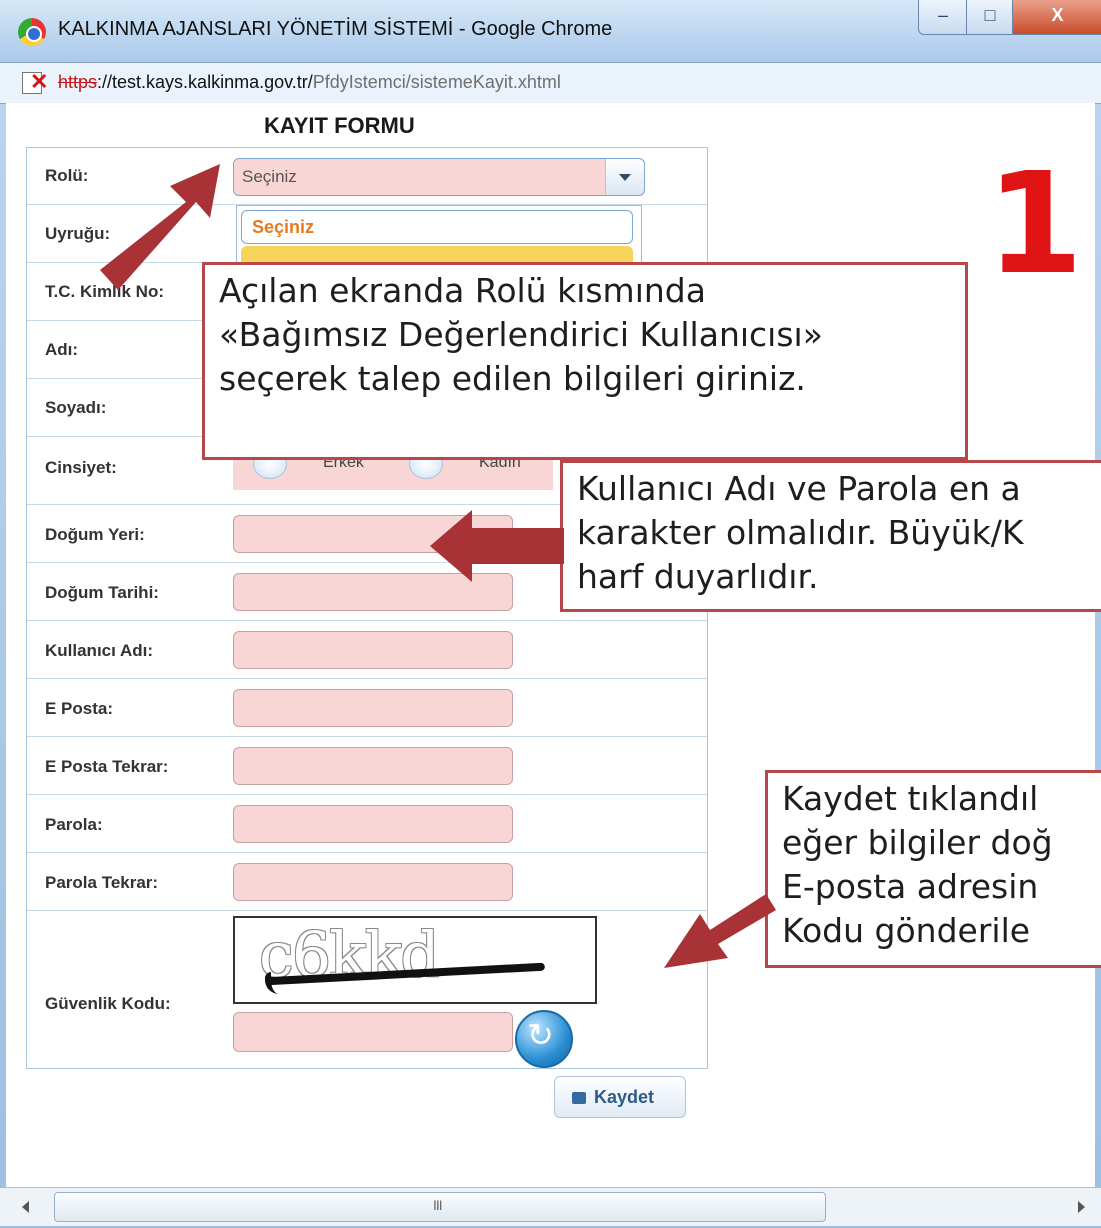 This screenshot has width=1101, height=1228. I want to click on birthplace-input, so click(373, 534).